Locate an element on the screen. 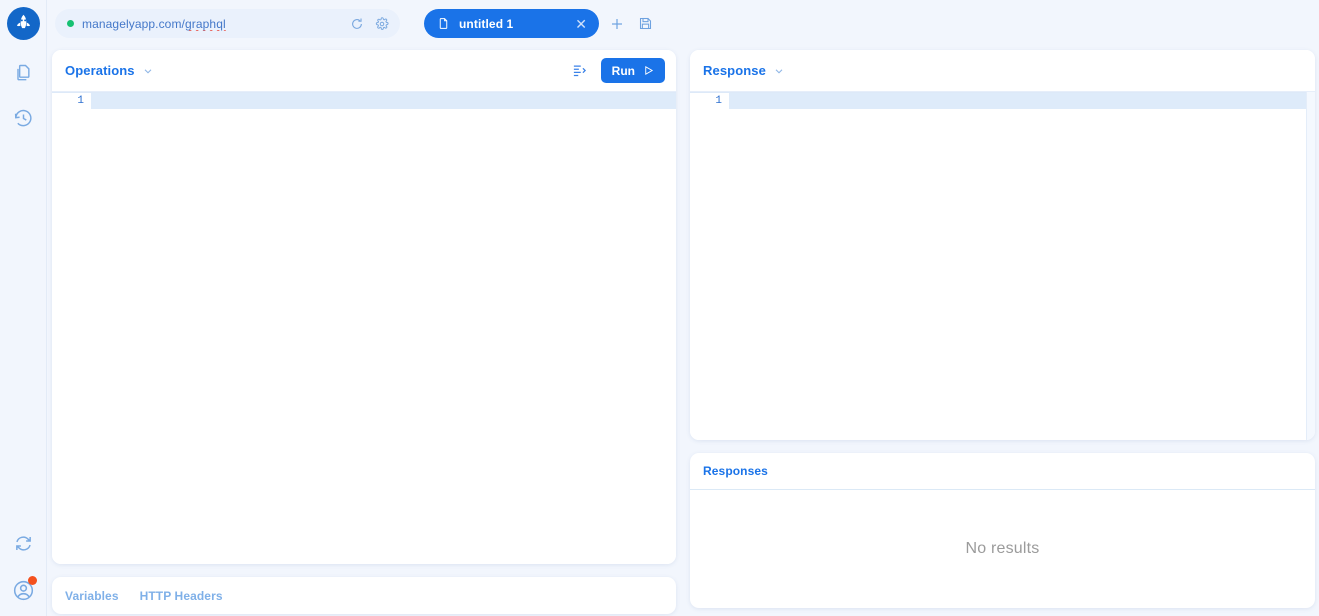 The height and width of the screenshot is (616, 1319). rail-bottom-group is located at coordinates (23, 566).